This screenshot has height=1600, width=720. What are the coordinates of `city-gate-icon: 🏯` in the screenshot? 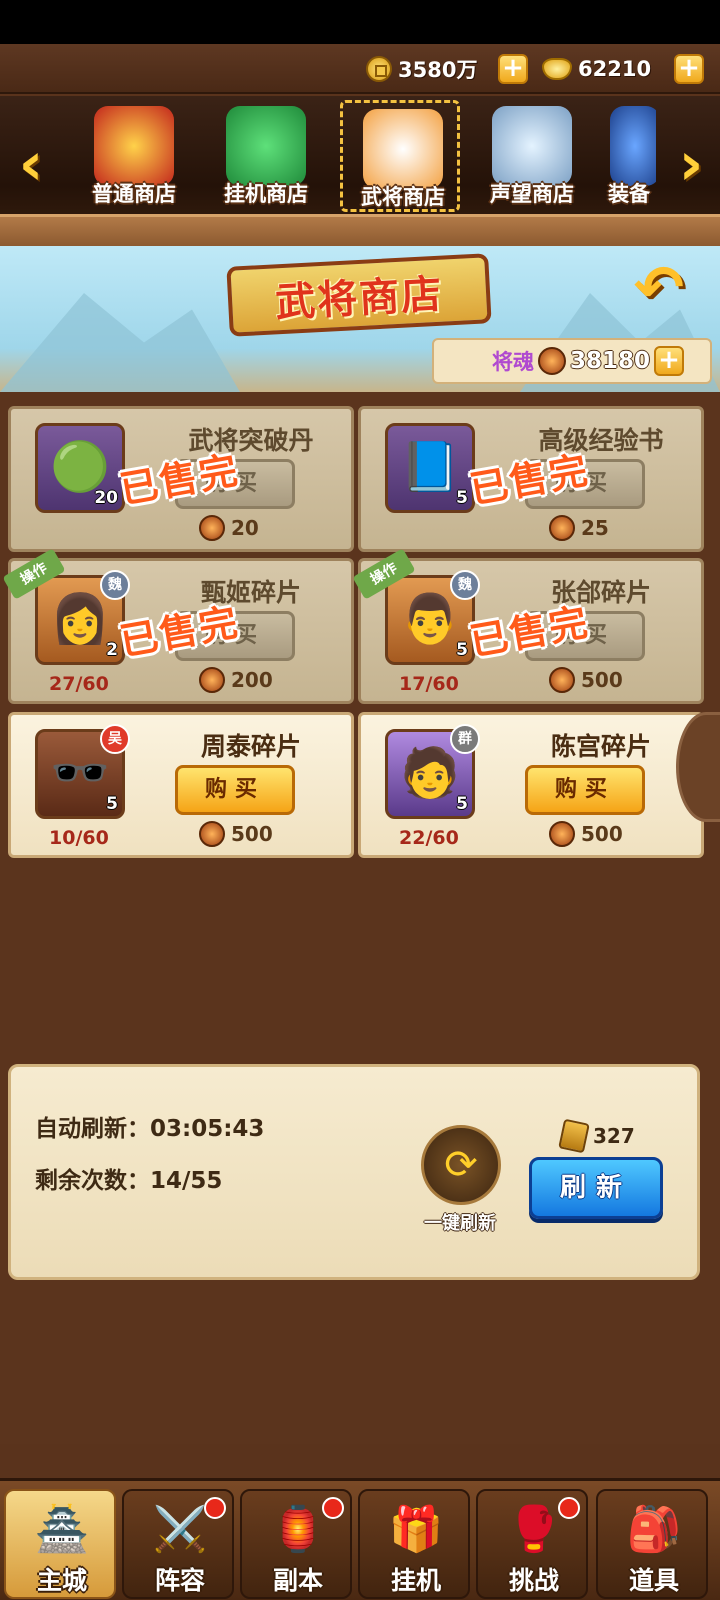 It's located at (62, 1529).